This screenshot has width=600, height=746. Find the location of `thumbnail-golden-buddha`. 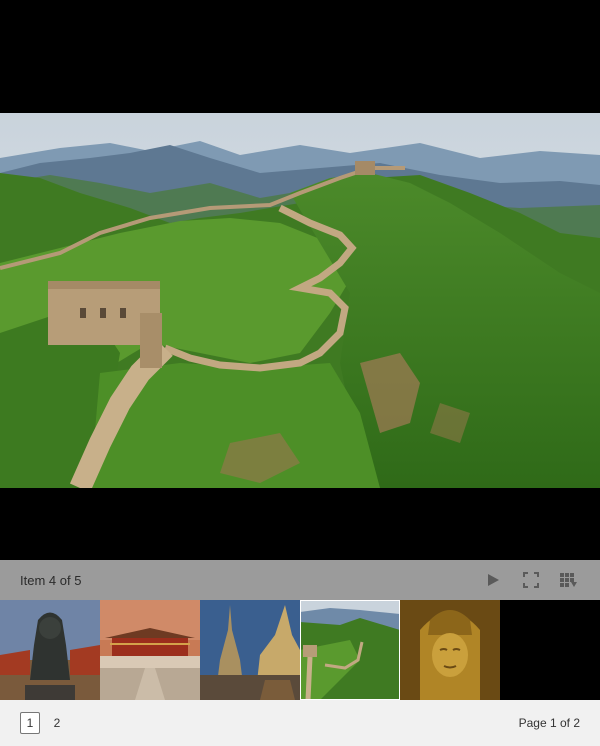

thumbnail-golden-buddha is located at coordinates (450, 650).